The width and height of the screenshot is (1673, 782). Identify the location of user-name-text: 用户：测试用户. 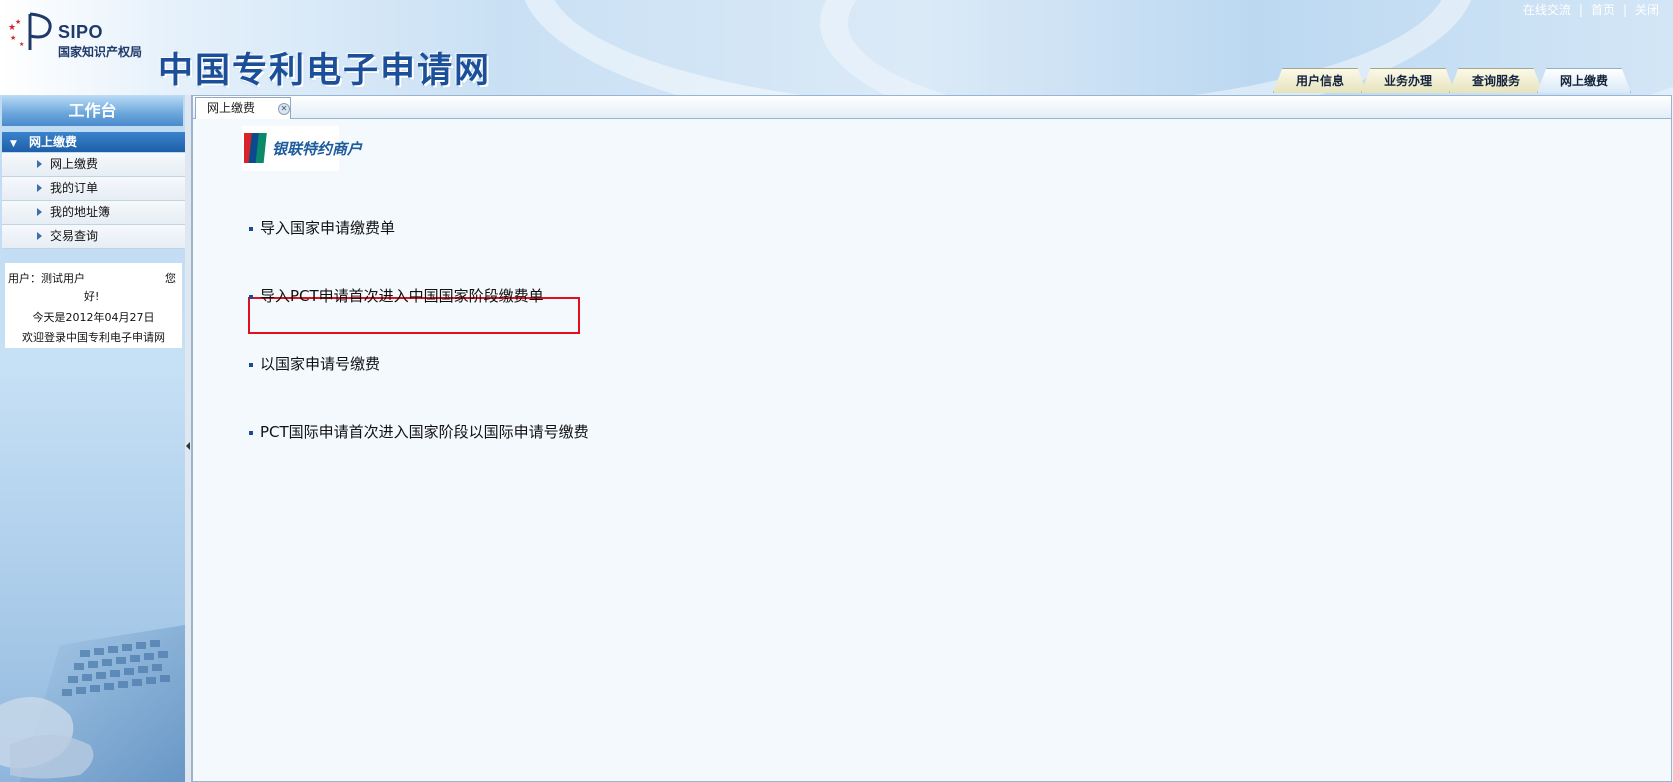
(46, 278).